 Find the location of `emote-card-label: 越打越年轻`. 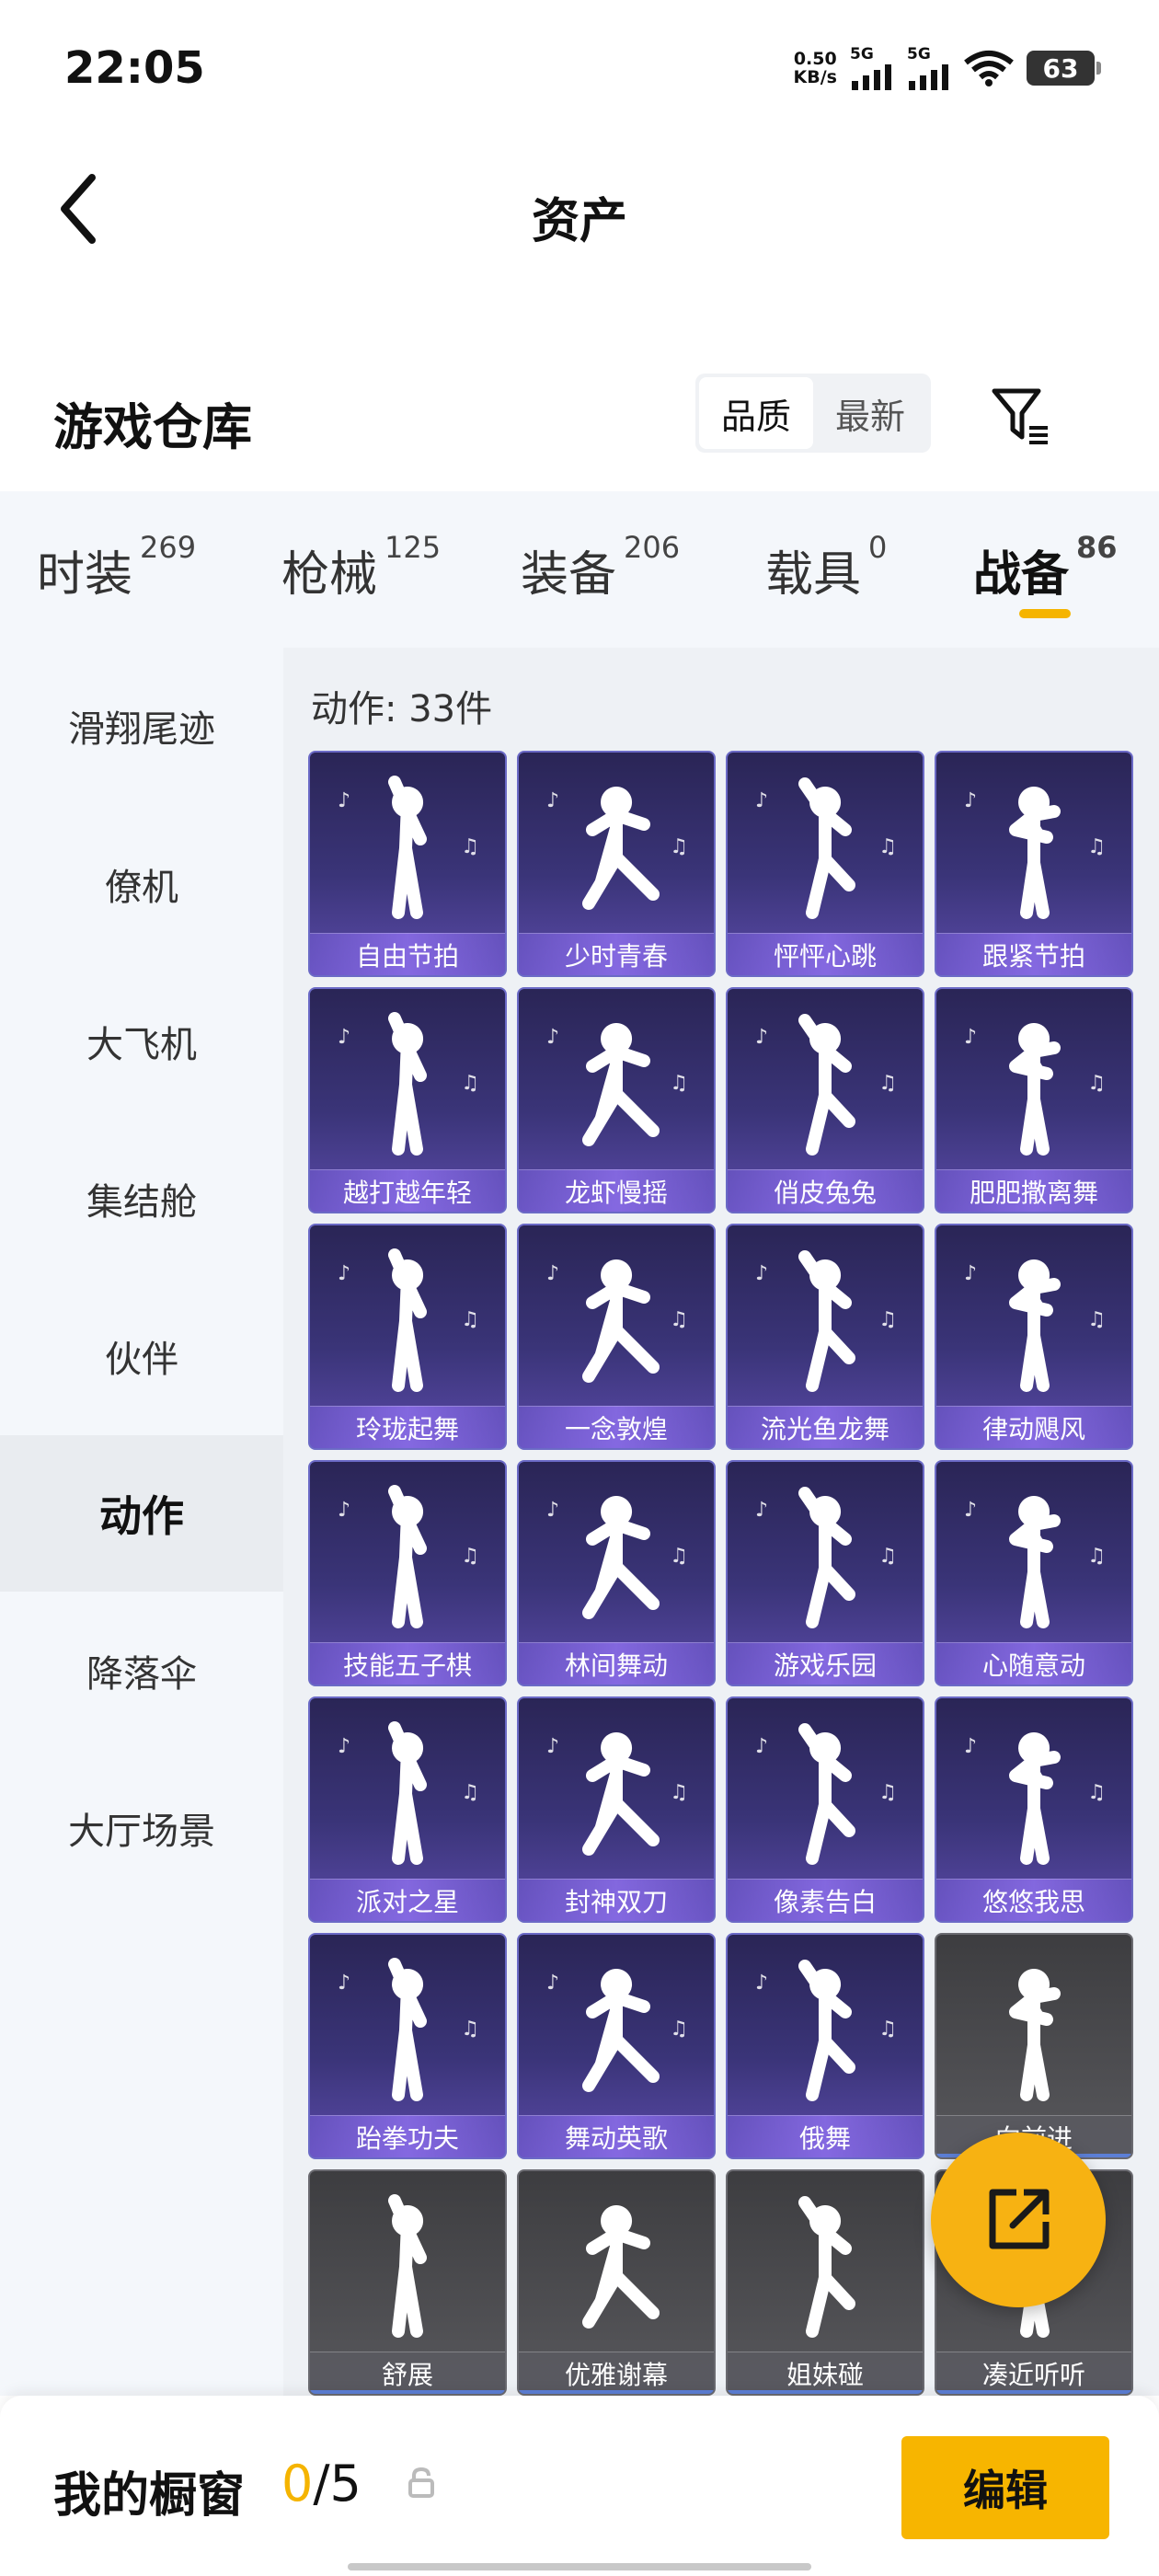

emote-card-label: 越打越年轻 is located at coordinates (407, 1190).